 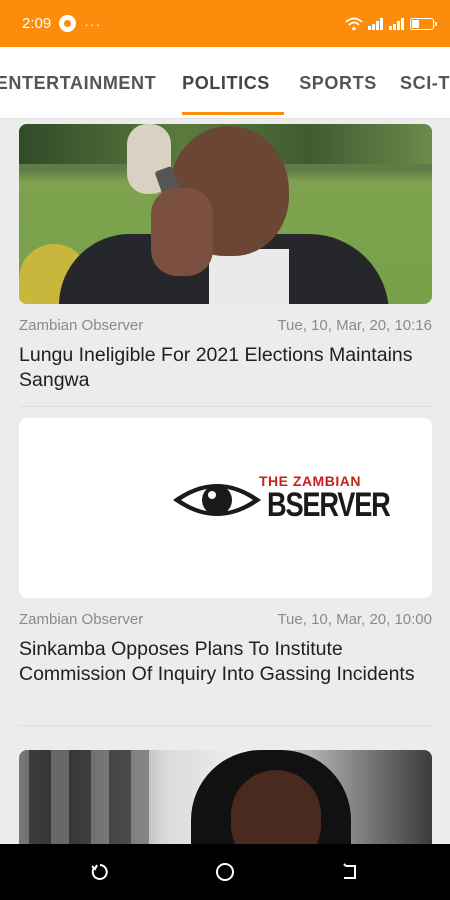 I want to click on app-notification-icon, so click(x=68, y=23).